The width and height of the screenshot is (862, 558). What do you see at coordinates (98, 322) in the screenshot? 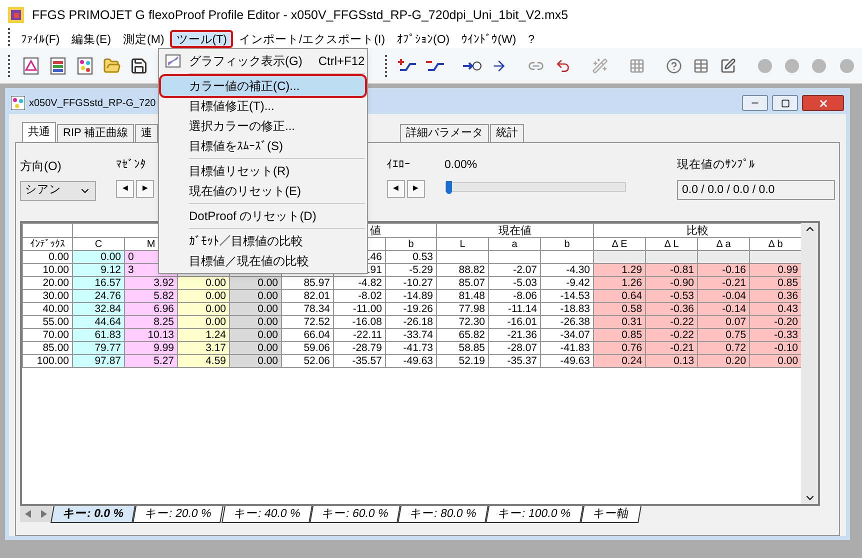
I see `table-cell: 44.64` at bounding box center [98, 322].